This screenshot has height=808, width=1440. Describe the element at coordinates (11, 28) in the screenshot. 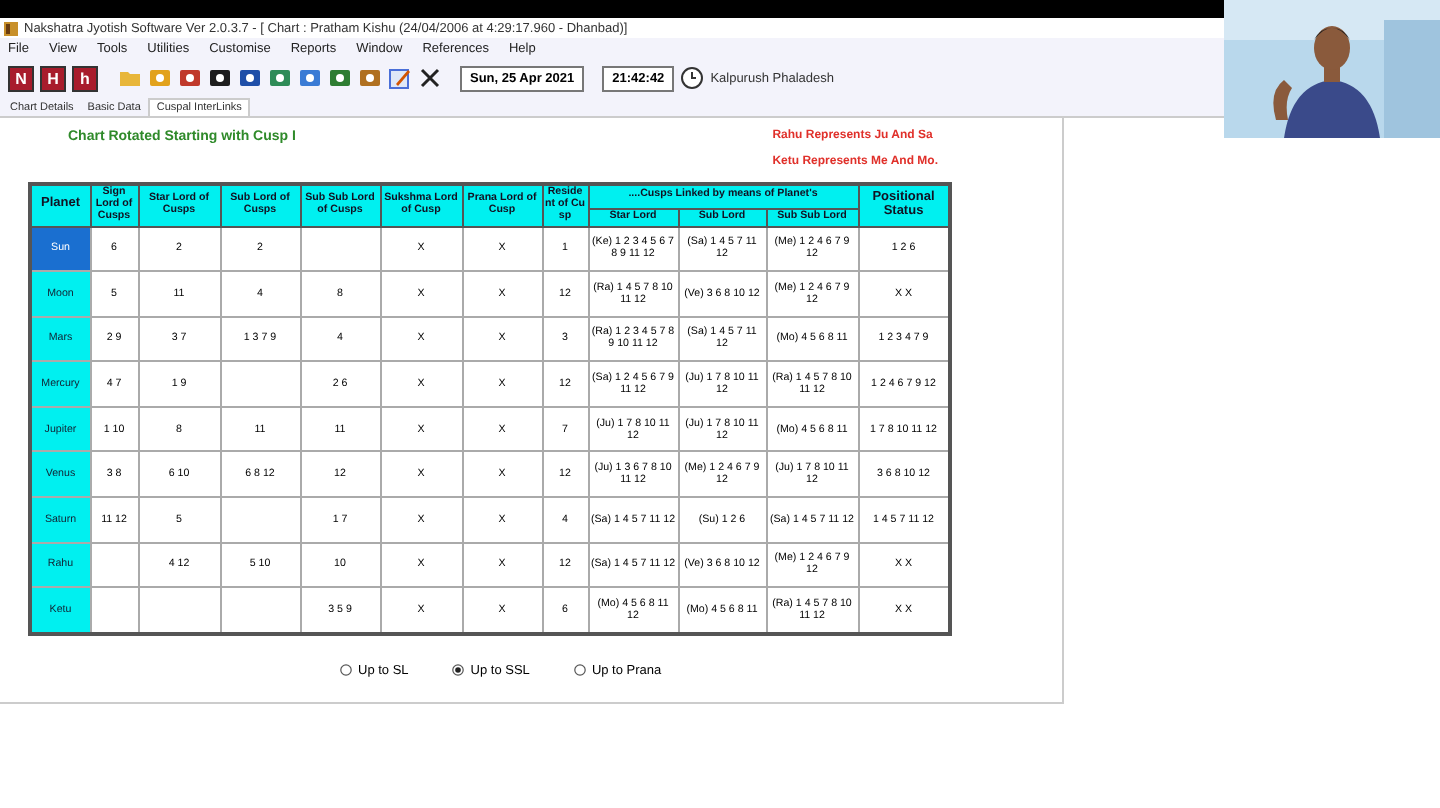

I see `app-icon` at that location.